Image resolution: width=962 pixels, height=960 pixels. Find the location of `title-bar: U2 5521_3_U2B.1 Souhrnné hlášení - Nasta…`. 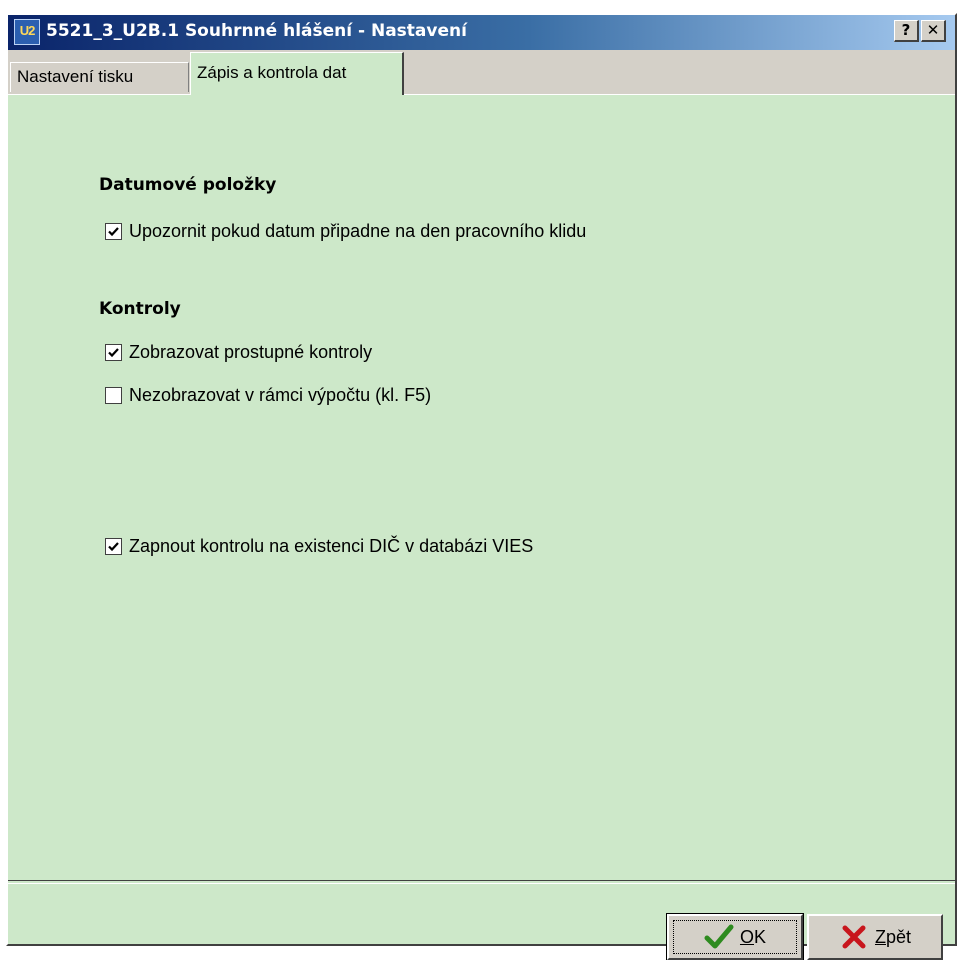

title-bar: U2 5521_3_U2B.1 Souhrnné hlášení - Nasta… is located at coordinates (481, 32).